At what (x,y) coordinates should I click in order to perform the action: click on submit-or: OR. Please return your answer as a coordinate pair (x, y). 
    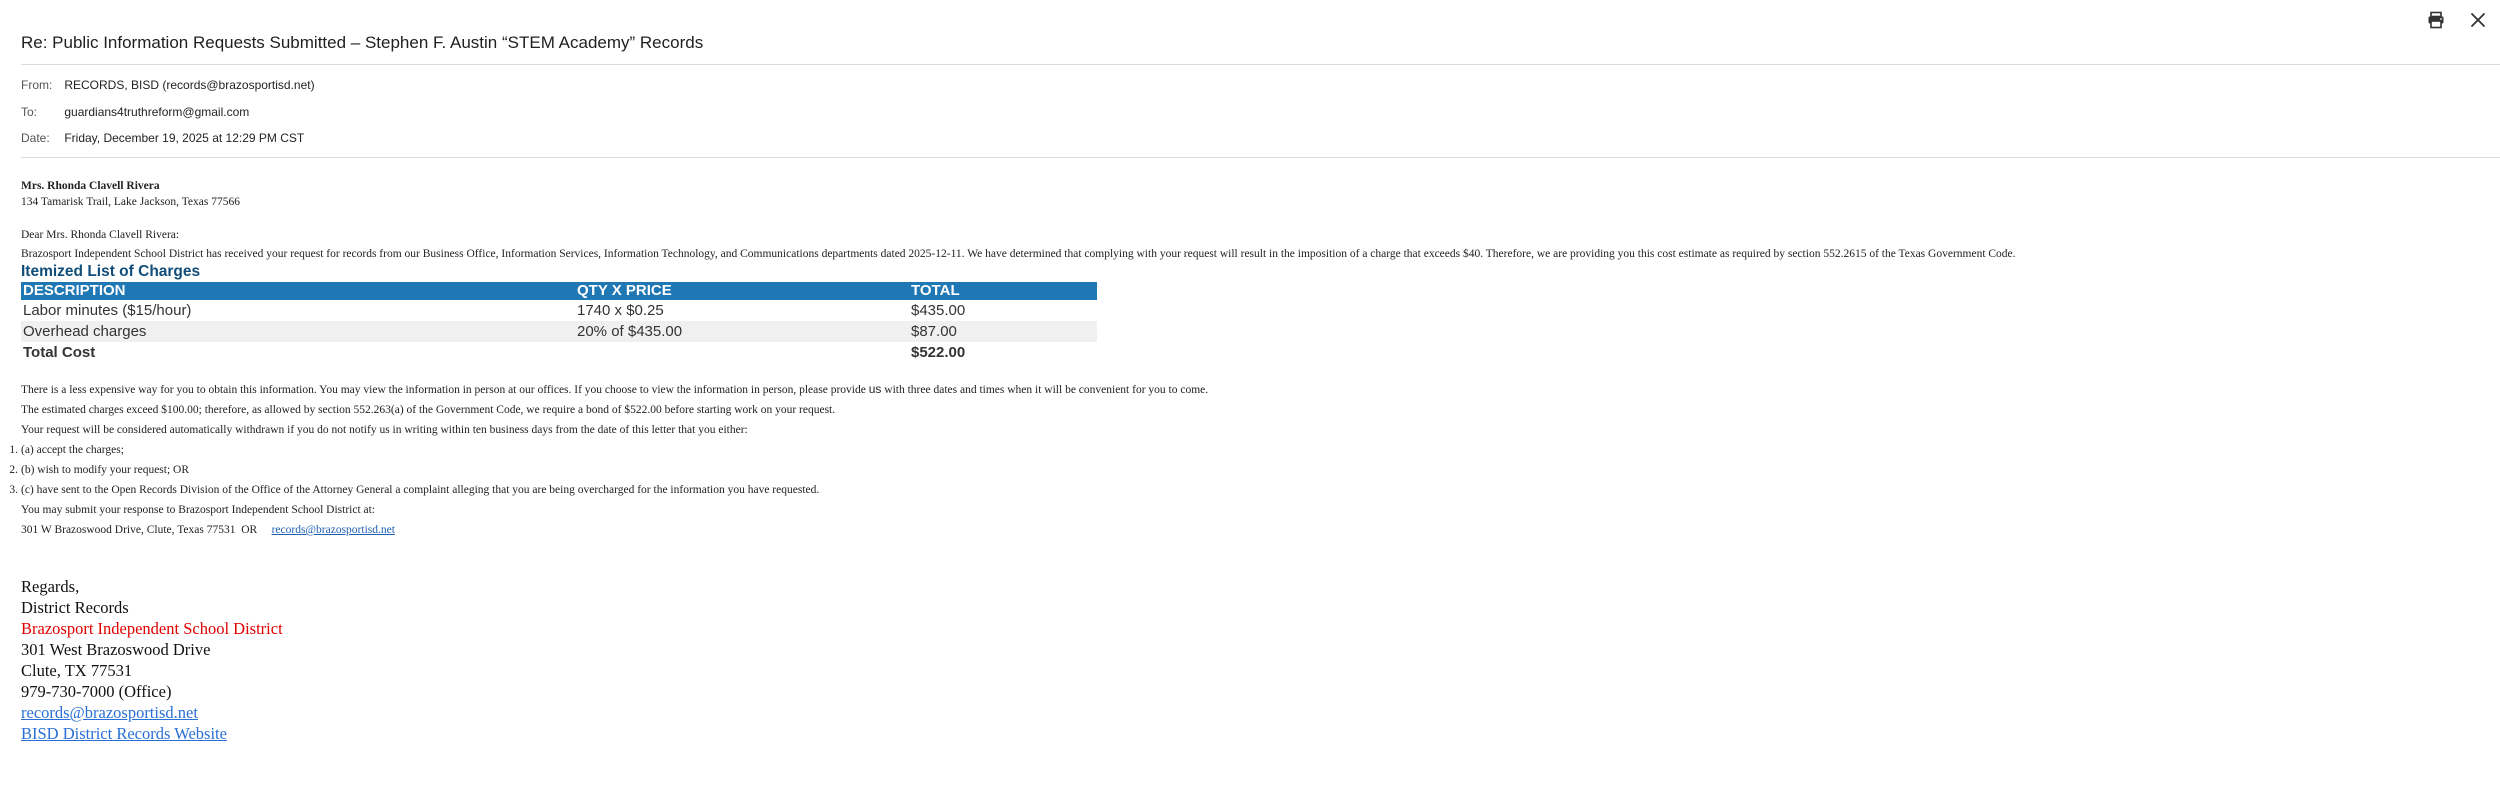
    Looking at the image, I should click on (249, 530).